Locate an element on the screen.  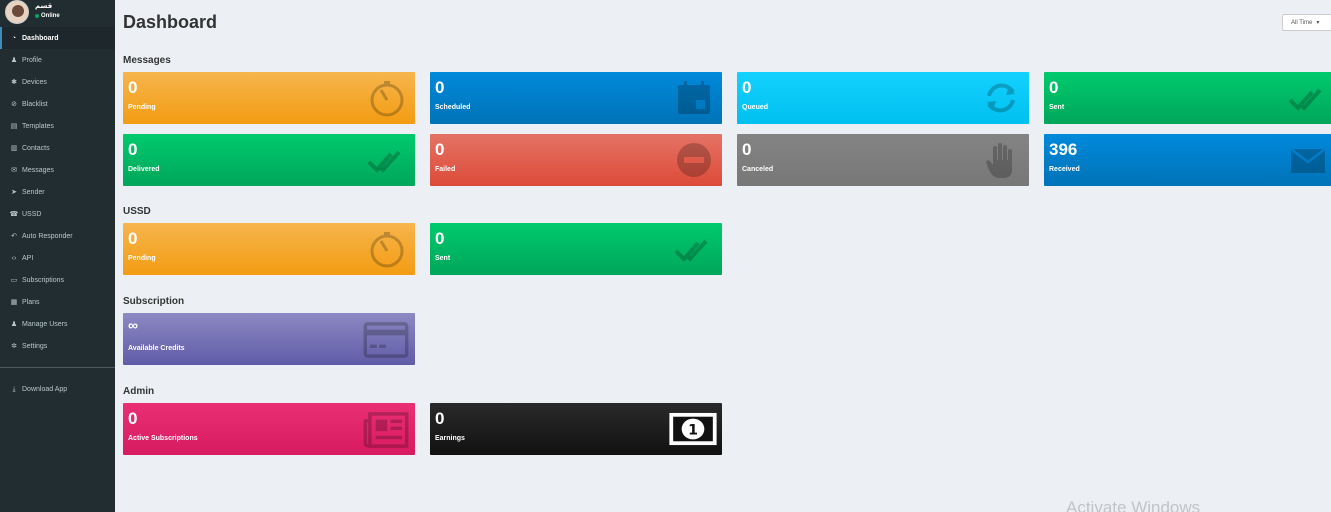
sidebar-item-label: API is located at coordinates (28, 258).